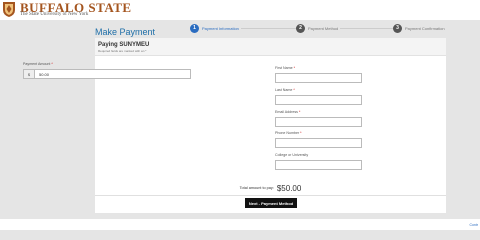 The width and height of the screenshot is (480, 240). I want to click on payment-amount-label: Payment Amount *, so click(38, 64).